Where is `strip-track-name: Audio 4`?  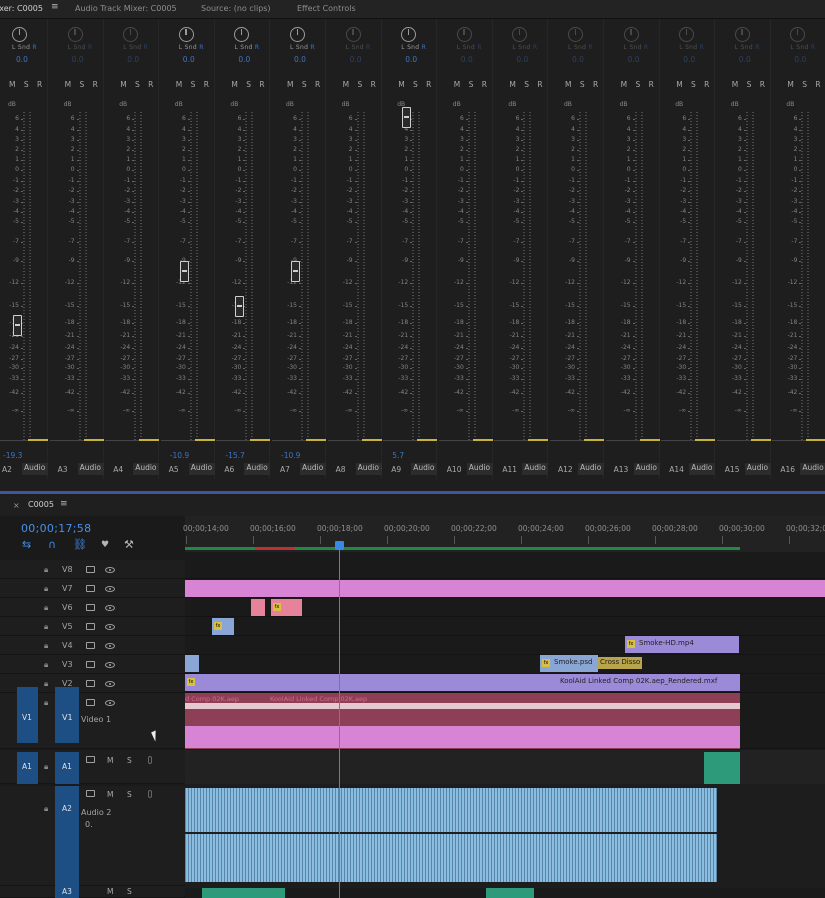
strip-track-name: Audio 4 is located at coordinates (146, 469).